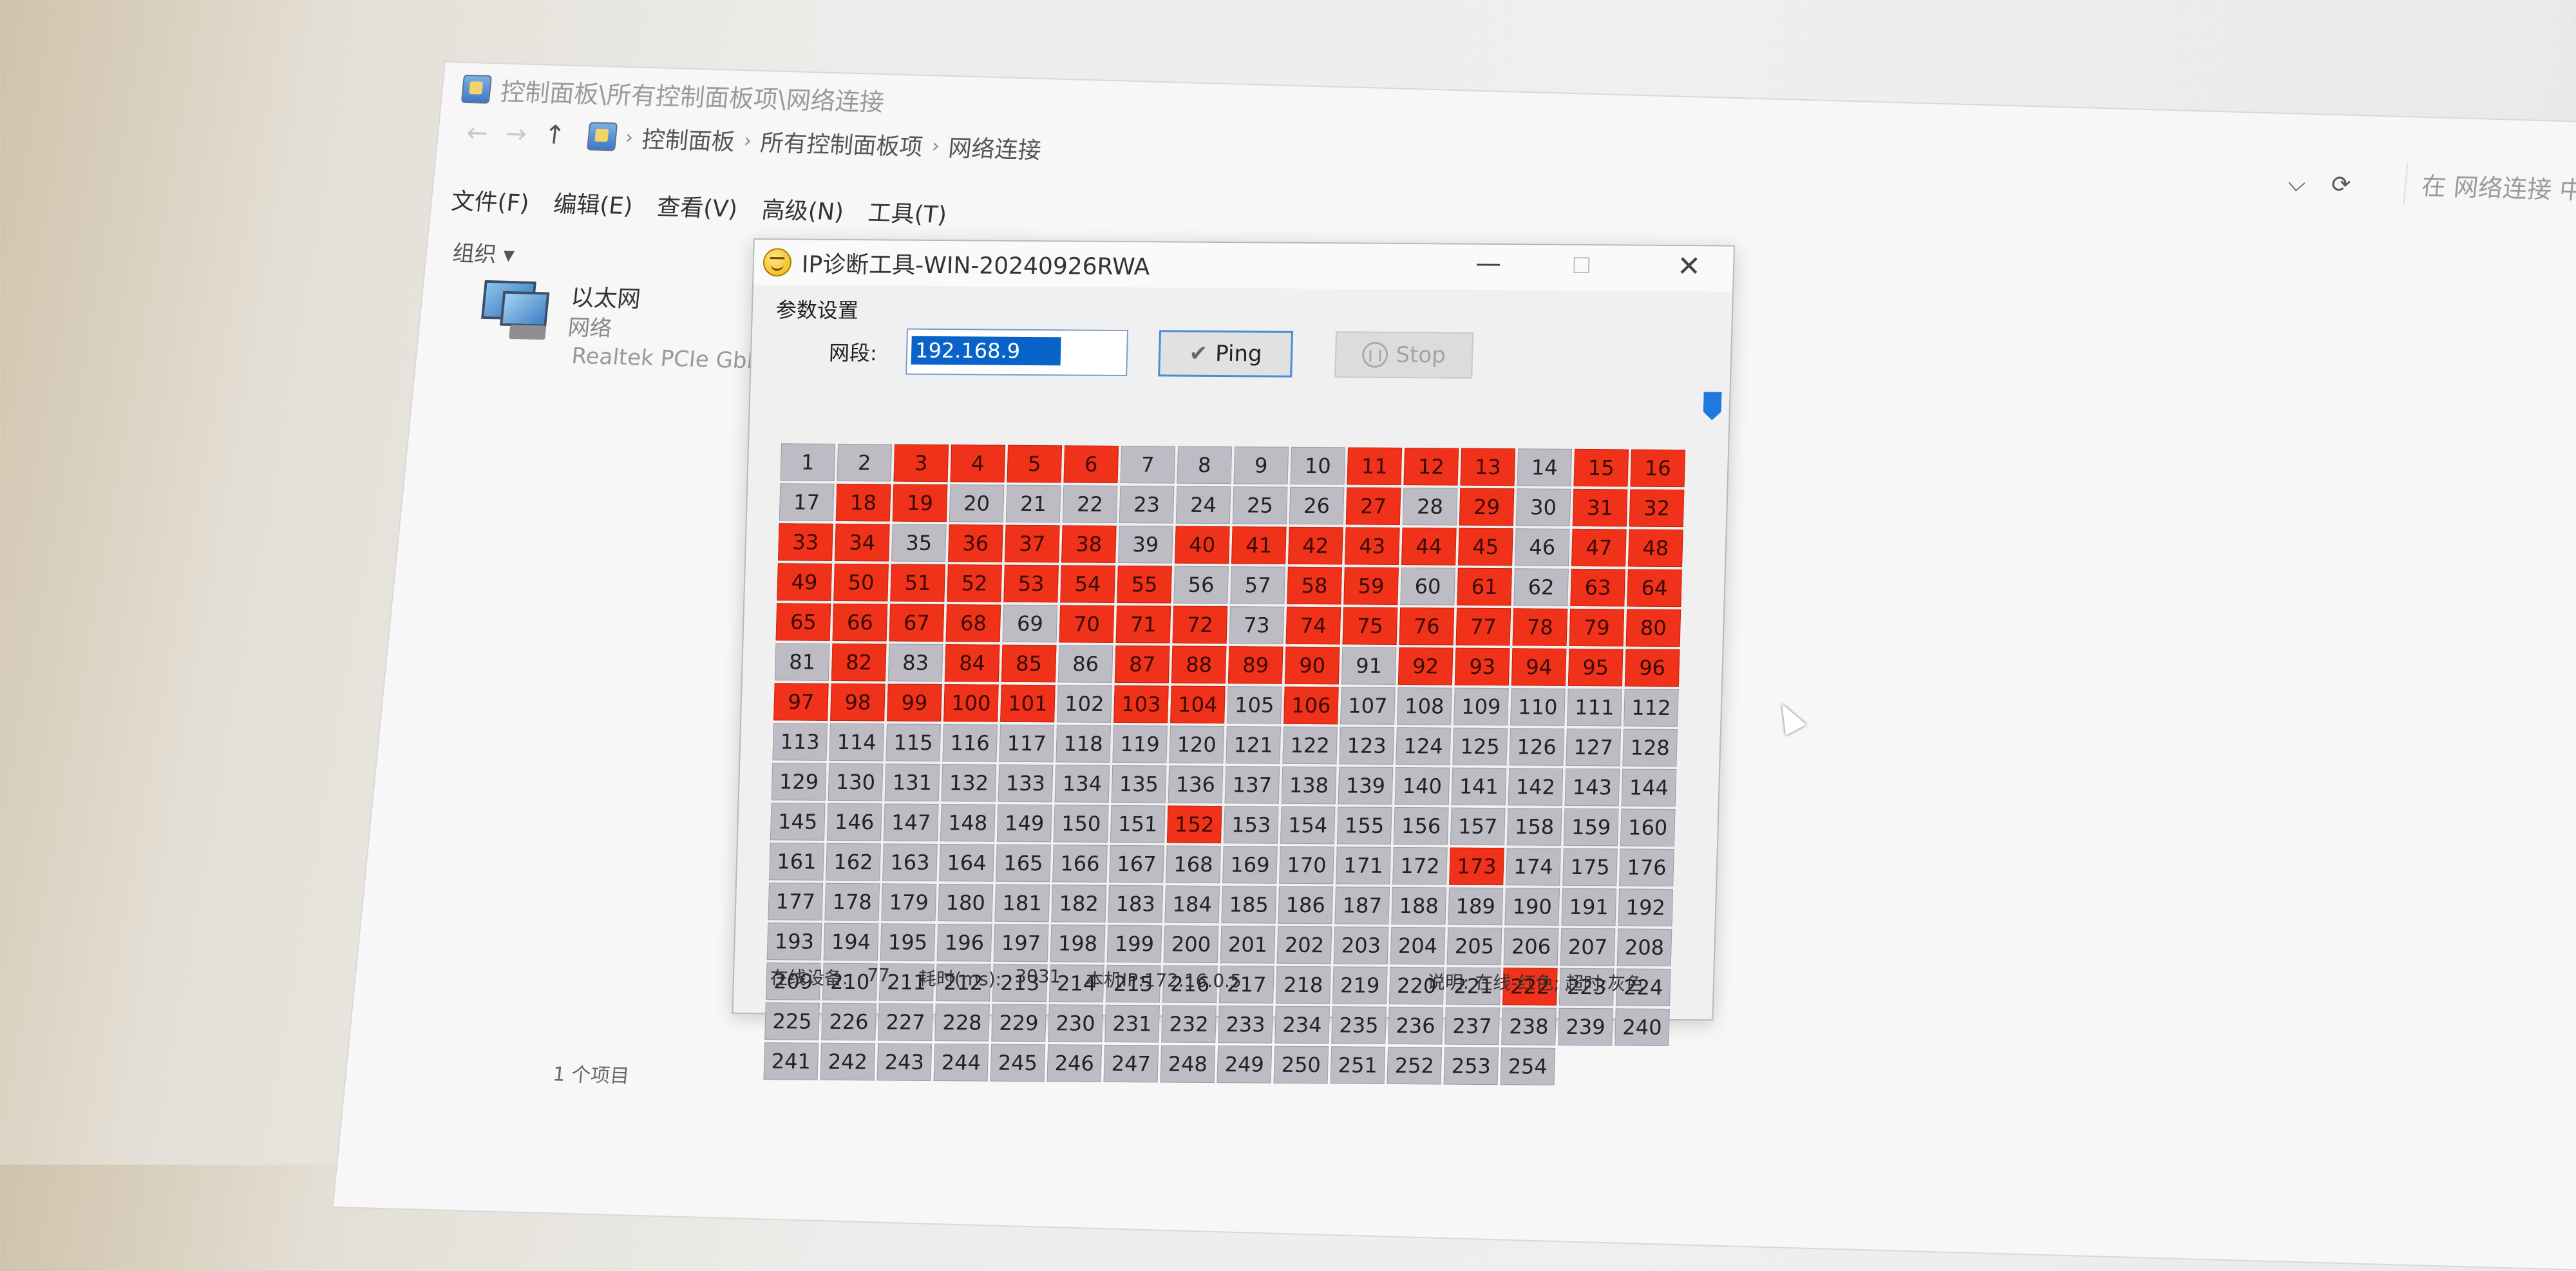 This screenshot has width=2576, height=1271. Describe the element at coordinates (1415, 1065) in the screenshot. I see `ip-cell-252: 252` at that location.